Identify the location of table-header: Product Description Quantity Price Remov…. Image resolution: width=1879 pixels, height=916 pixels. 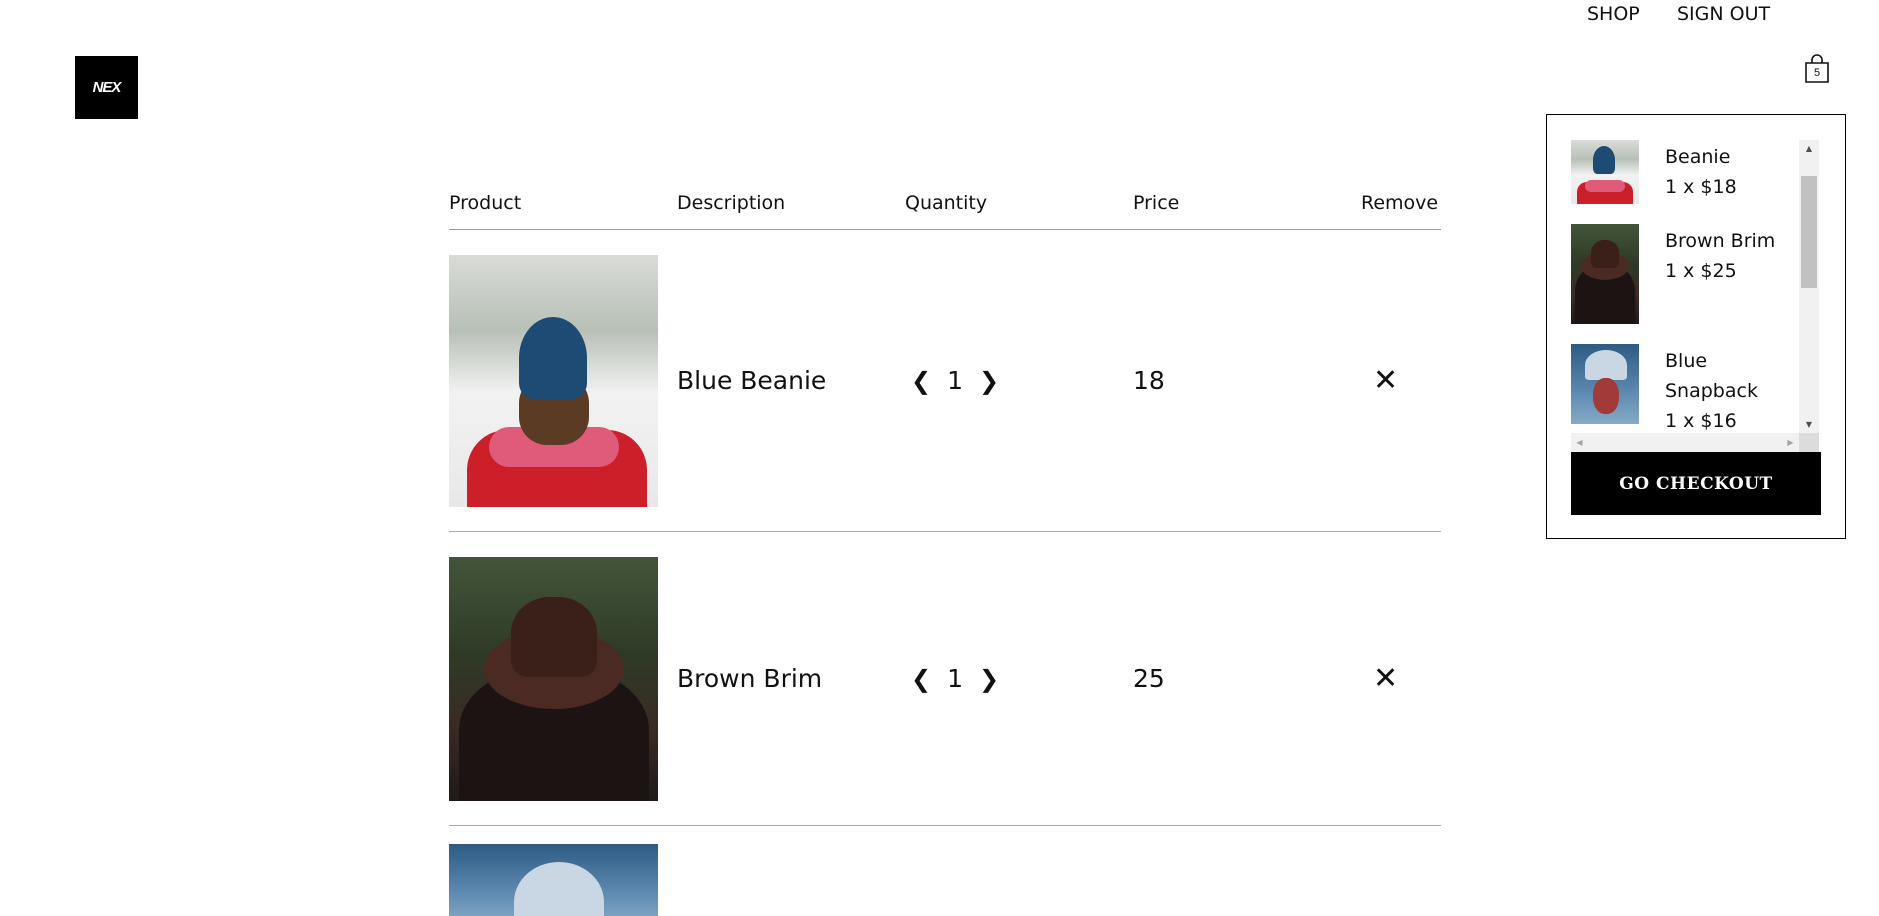
(945, 210).